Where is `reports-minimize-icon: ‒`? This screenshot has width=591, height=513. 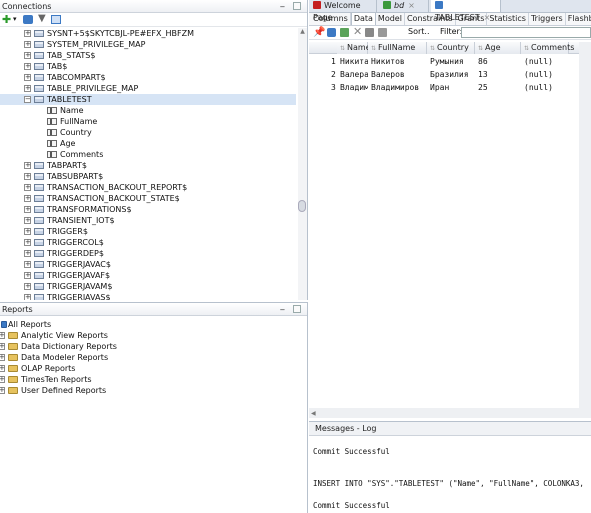 reports-minimize-icon: ‒ is located at coordinates (282, 309).